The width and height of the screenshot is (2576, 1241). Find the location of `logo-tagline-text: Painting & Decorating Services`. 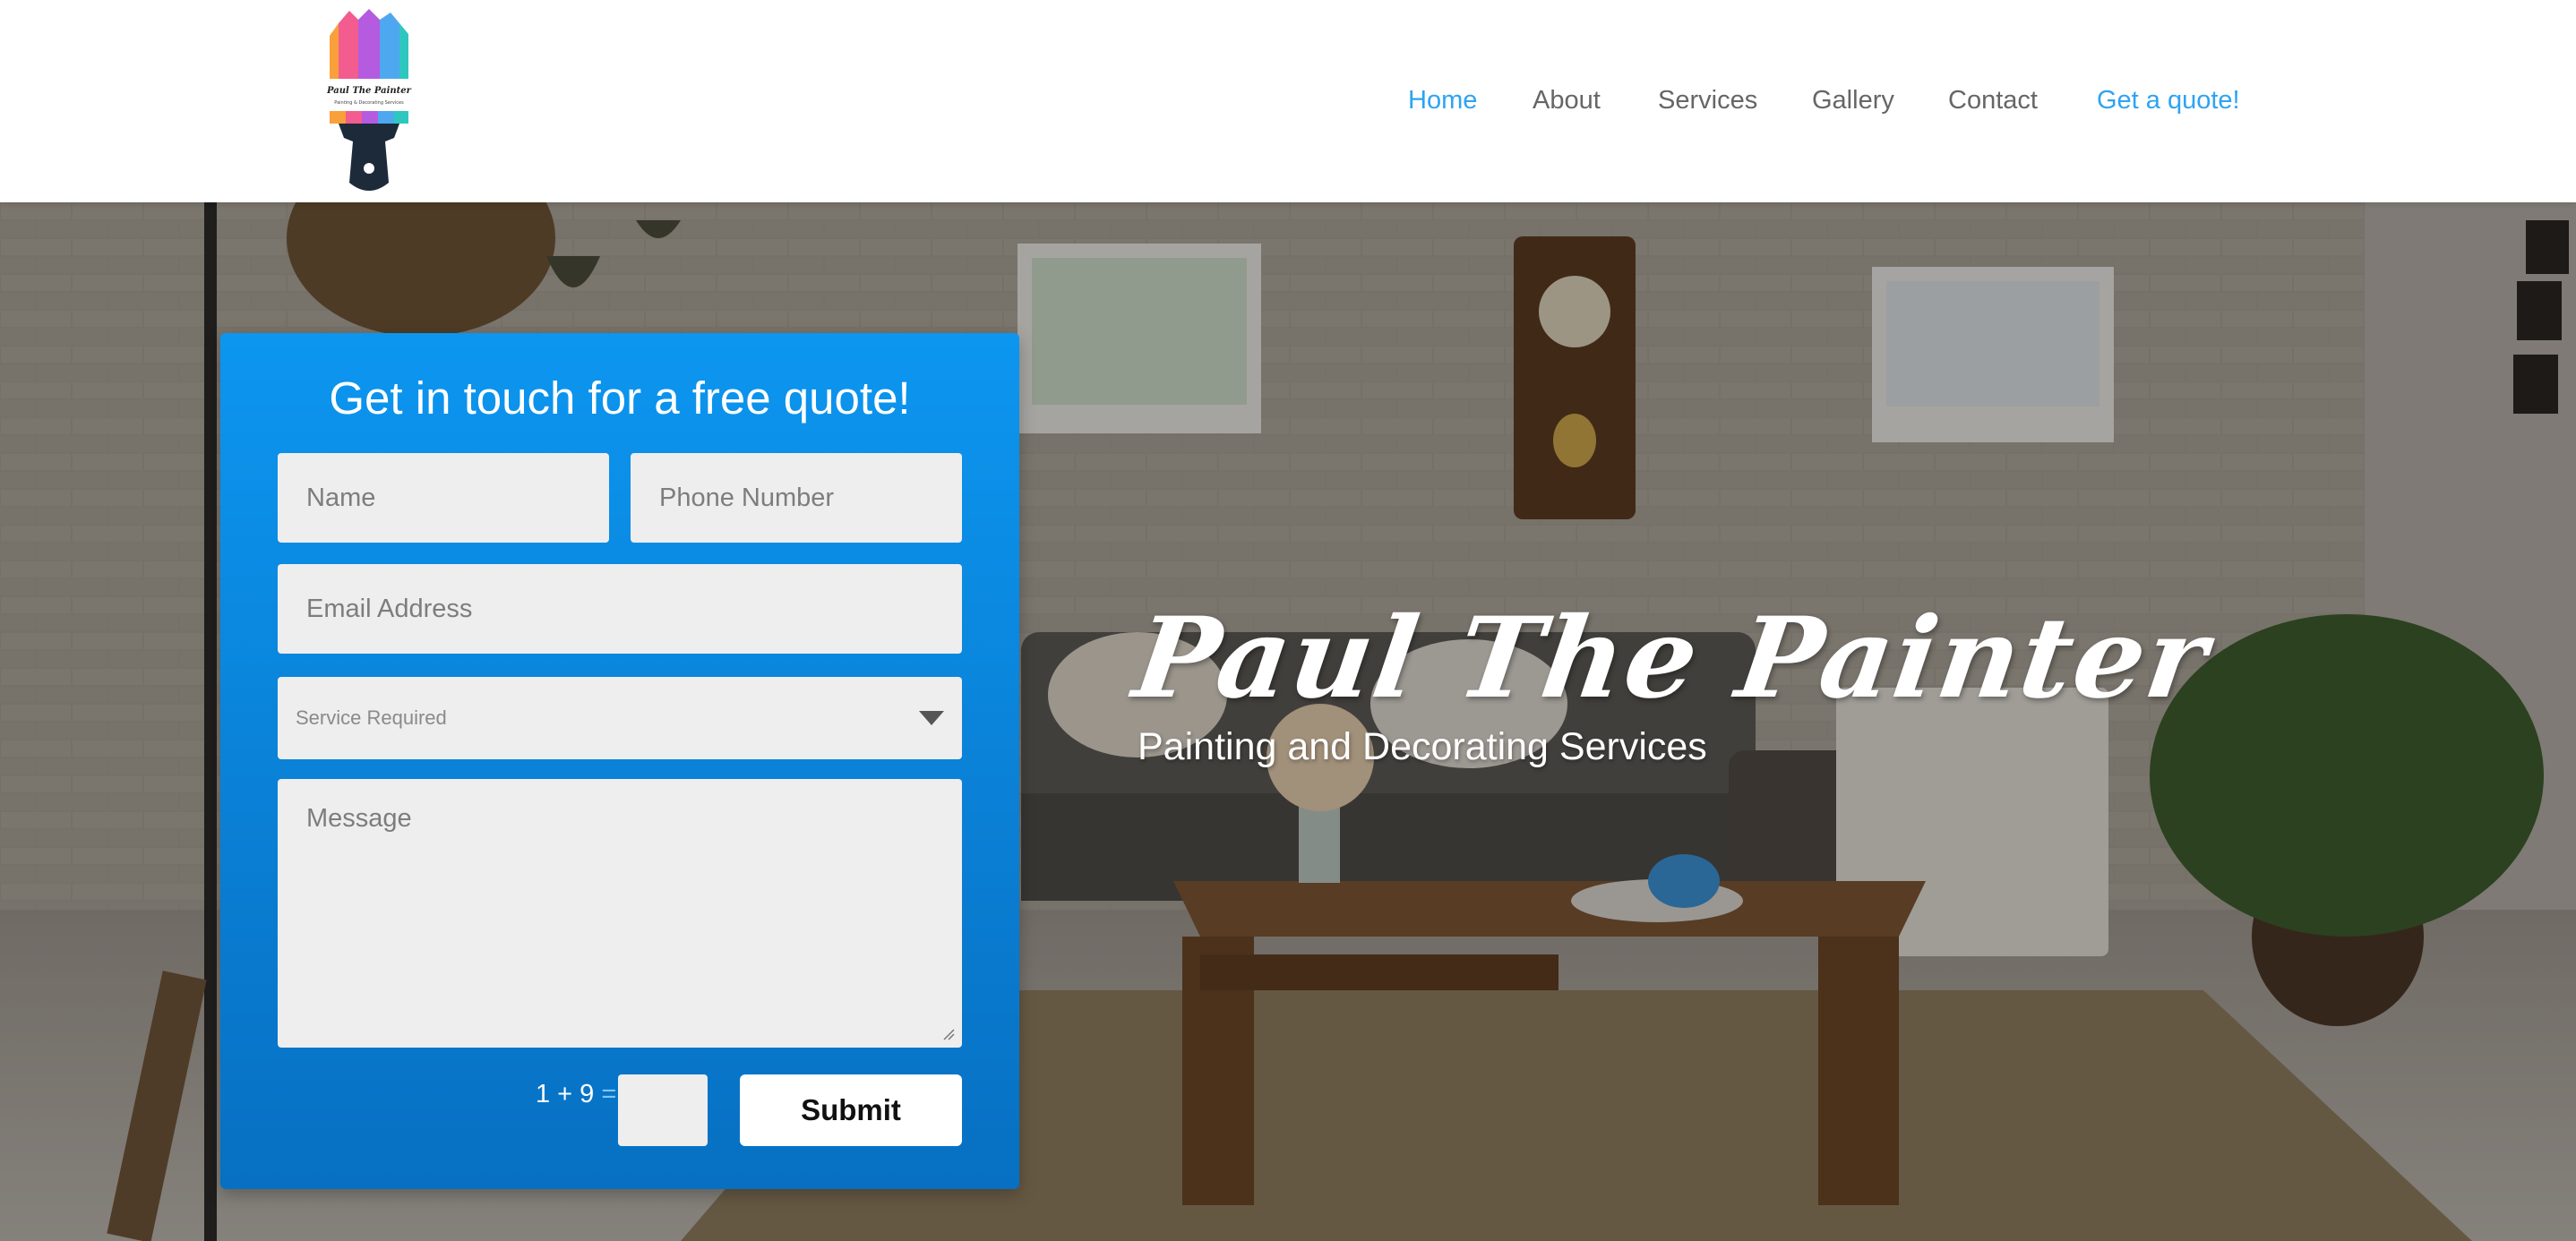

logo-tagline-text: Painting & Decorating Services is located at coordinates (369, 103).